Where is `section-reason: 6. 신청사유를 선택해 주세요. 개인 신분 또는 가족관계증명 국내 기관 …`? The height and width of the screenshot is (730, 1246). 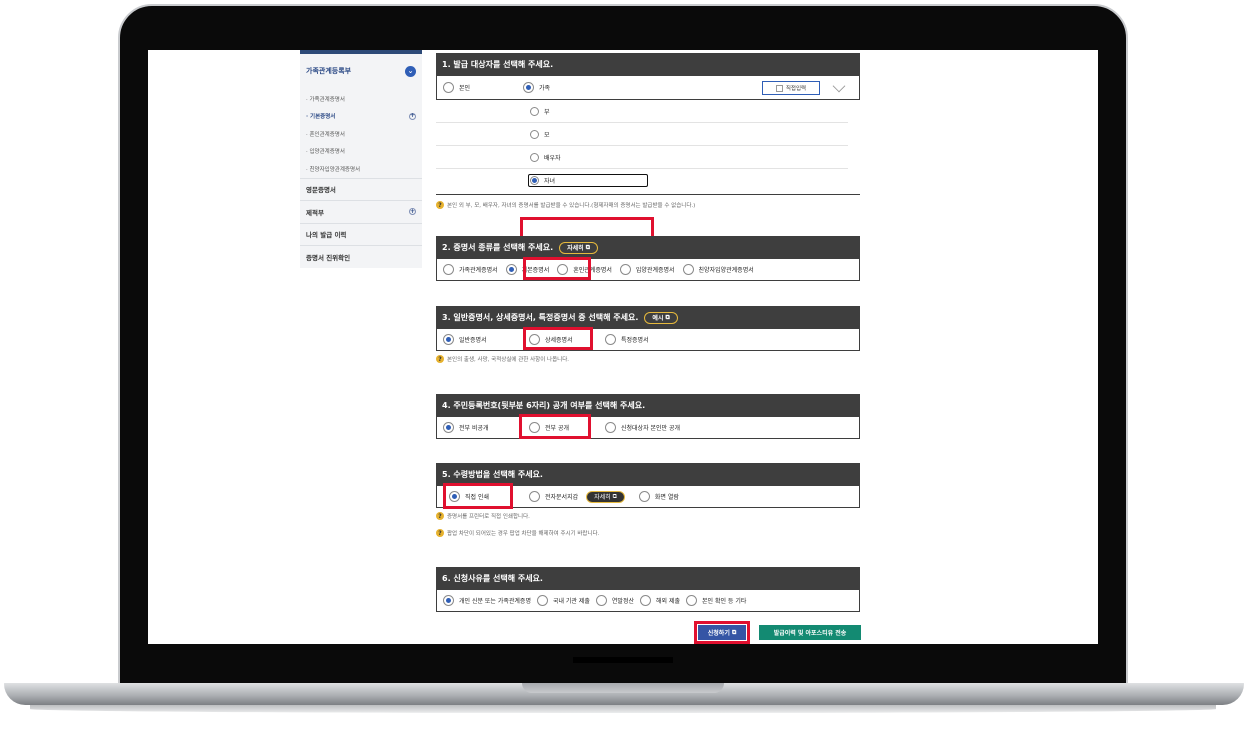 section-reason: 6. 신청사유를 선택해 주세요. 개인 신분 또는 가족관계증명 국내 기관 … is located at coordinates (648, 589).